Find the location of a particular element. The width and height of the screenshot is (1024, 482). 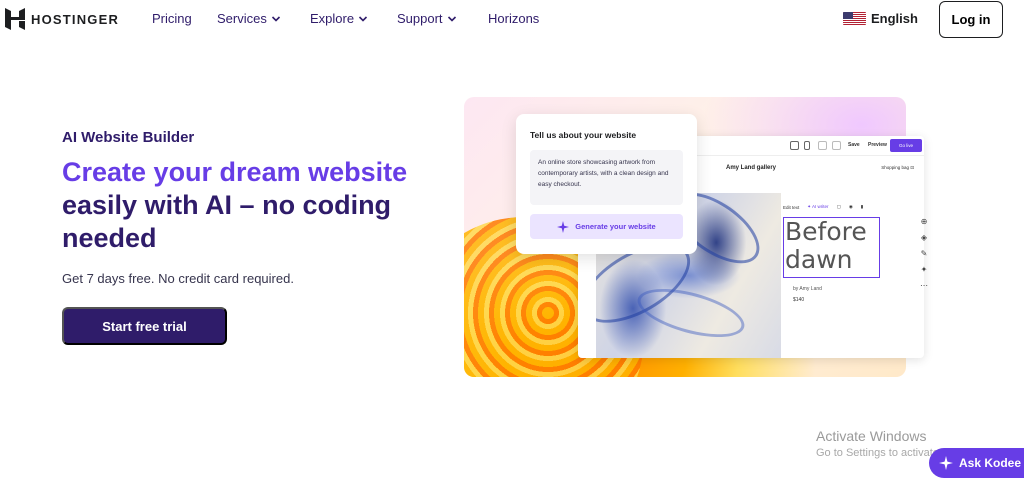

nav-services-label: Services is located at coordinates (242, 18).